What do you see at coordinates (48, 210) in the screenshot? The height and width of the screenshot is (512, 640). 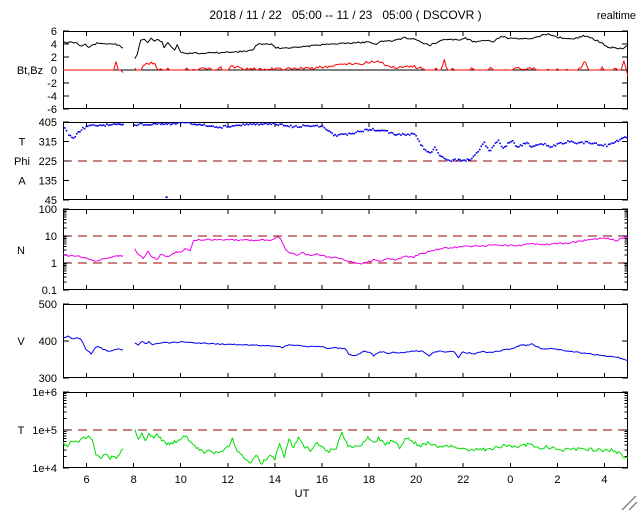 I see `y-tick-label: 100` at bounding box center [48, 210].